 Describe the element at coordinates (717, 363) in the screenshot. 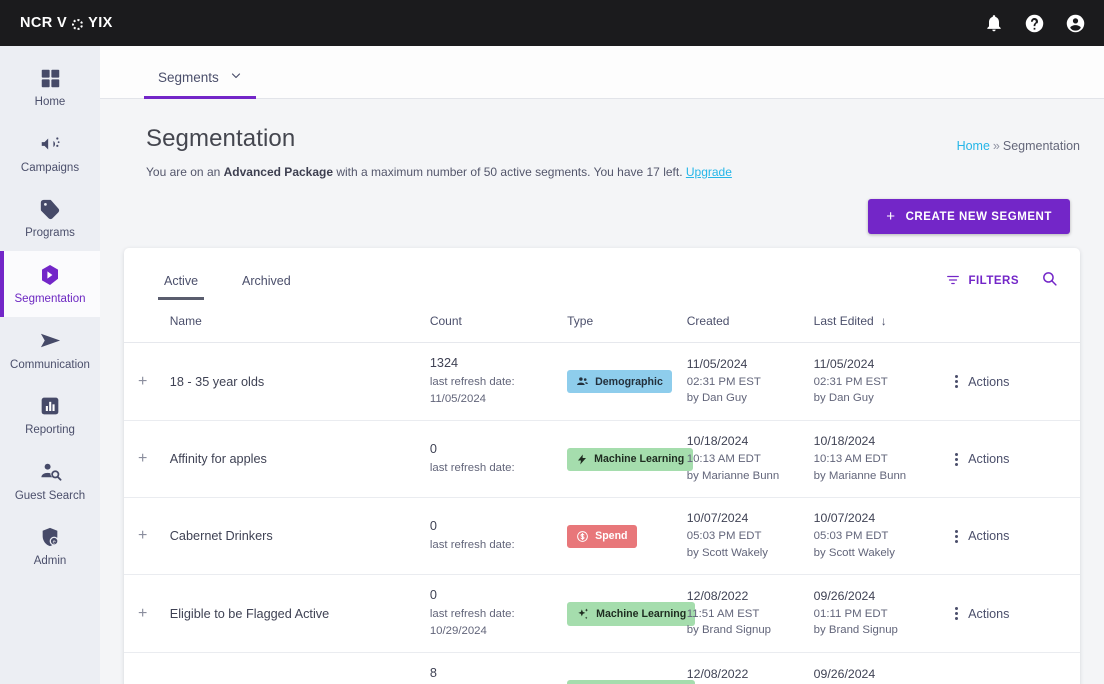

I see `created-date: 11/05/2024` at that location.